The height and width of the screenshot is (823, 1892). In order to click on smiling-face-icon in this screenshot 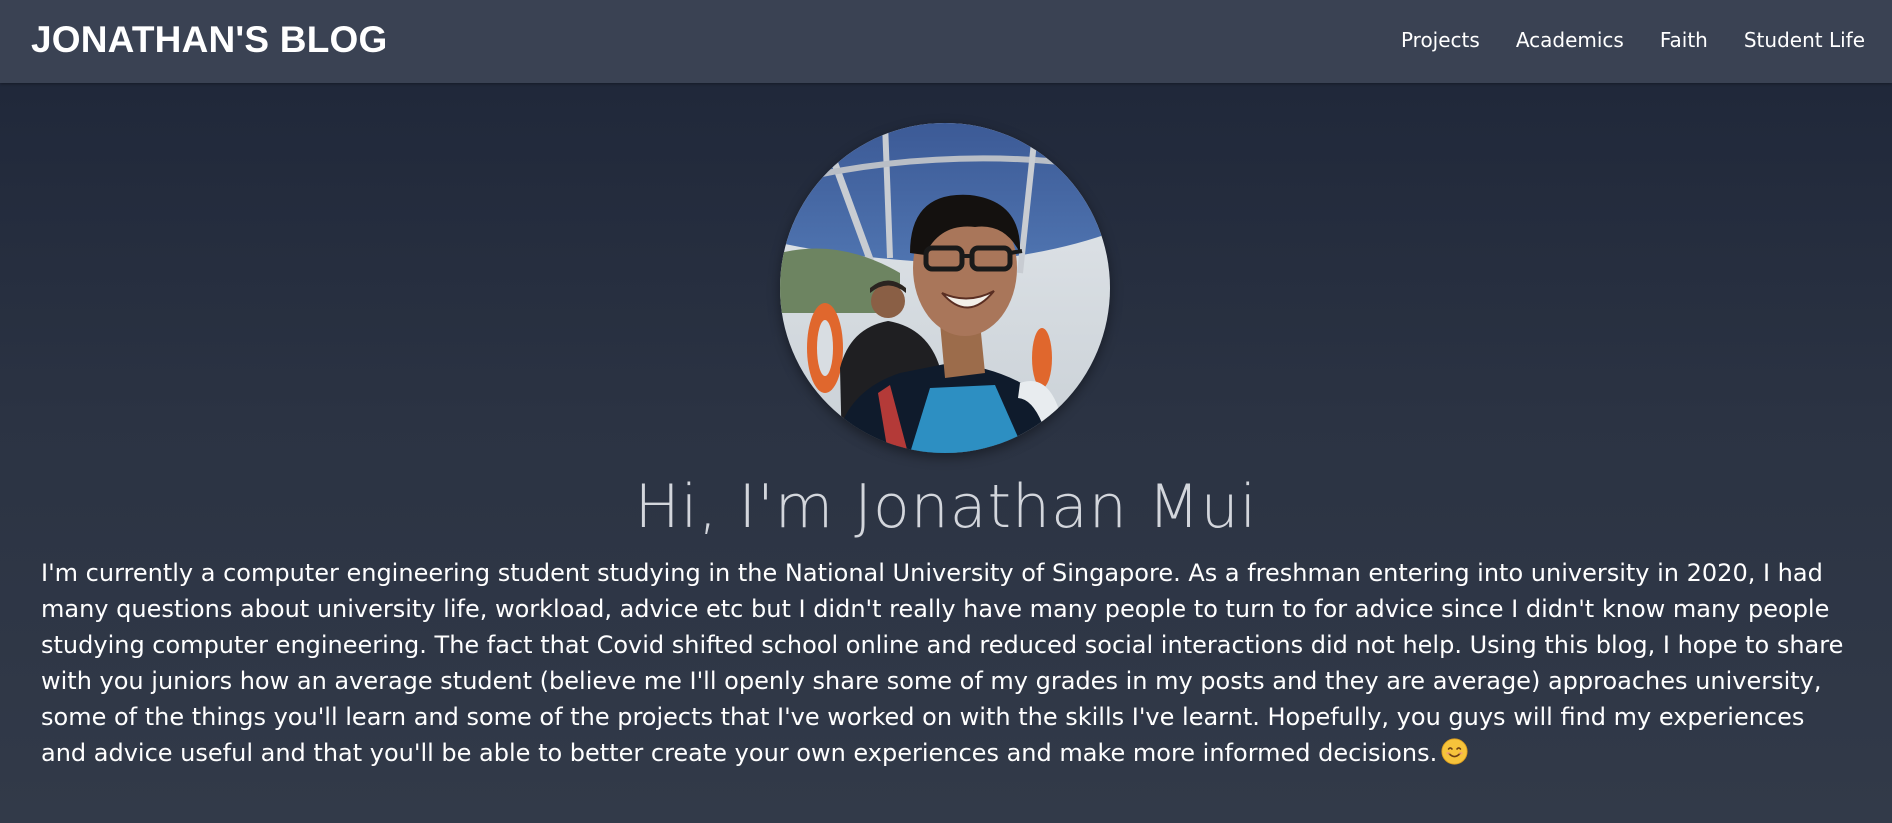, I will do `click(1454, 751)`.